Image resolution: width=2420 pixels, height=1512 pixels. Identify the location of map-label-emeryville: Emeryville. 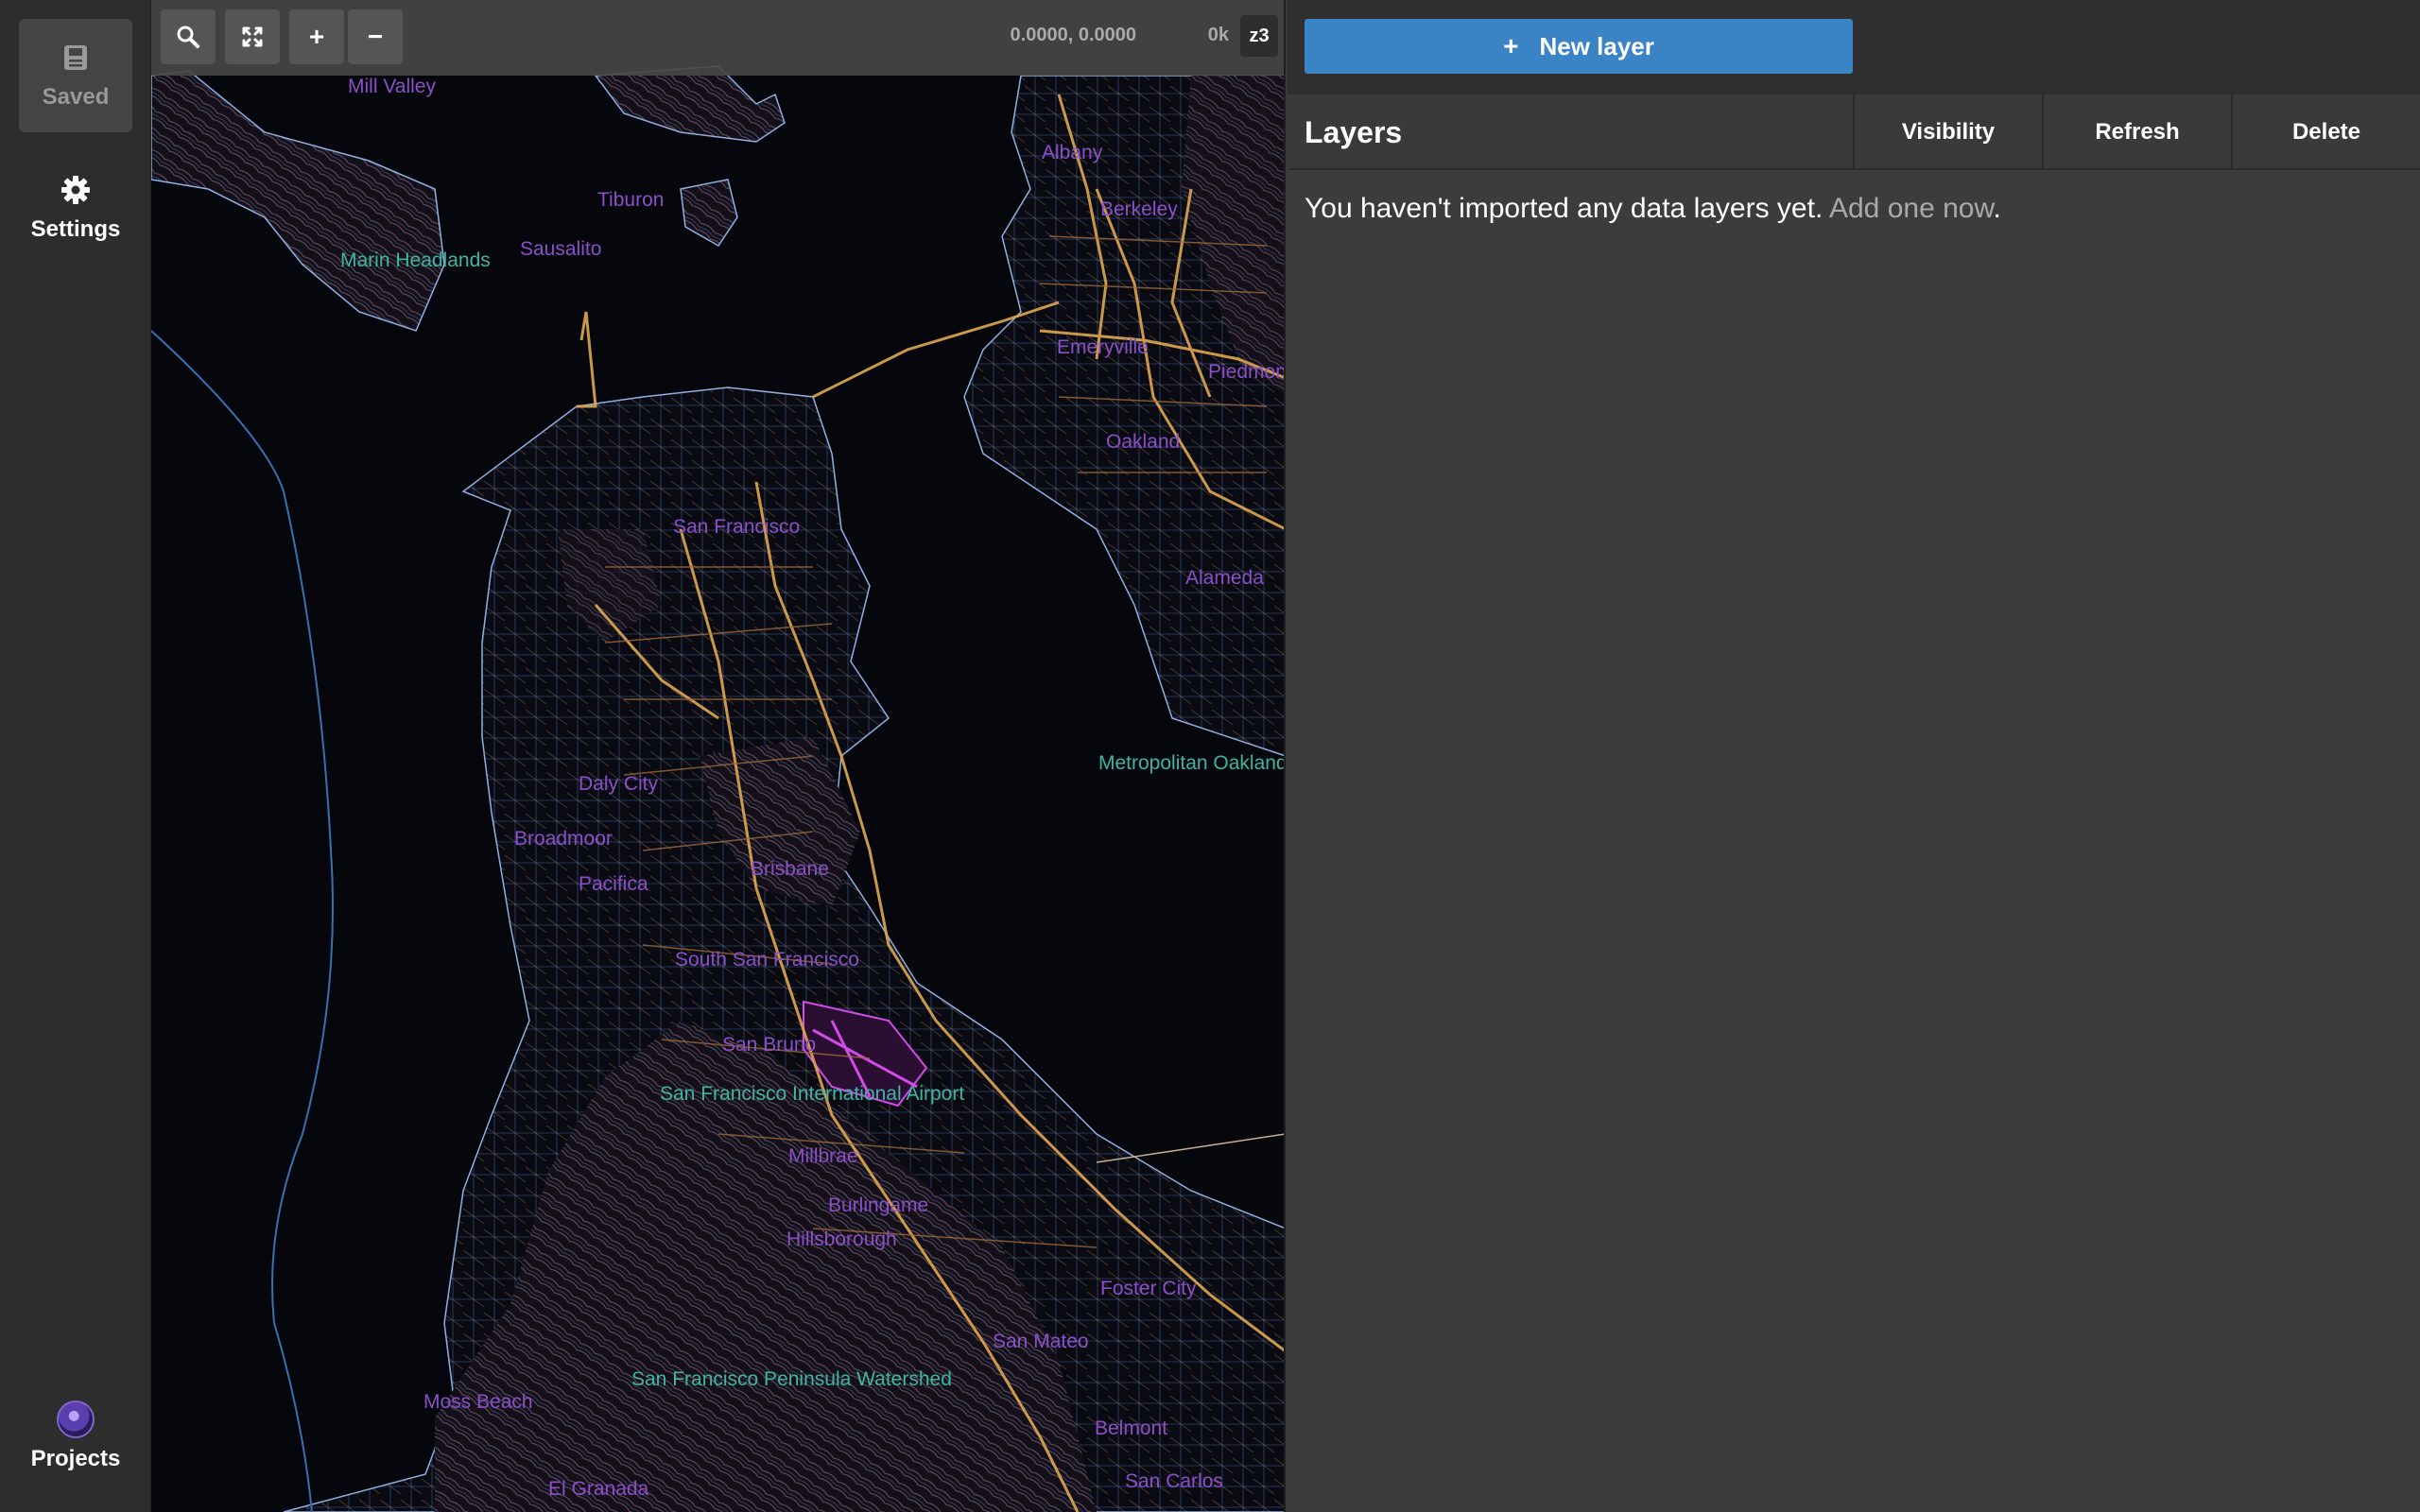
(1103, 347).